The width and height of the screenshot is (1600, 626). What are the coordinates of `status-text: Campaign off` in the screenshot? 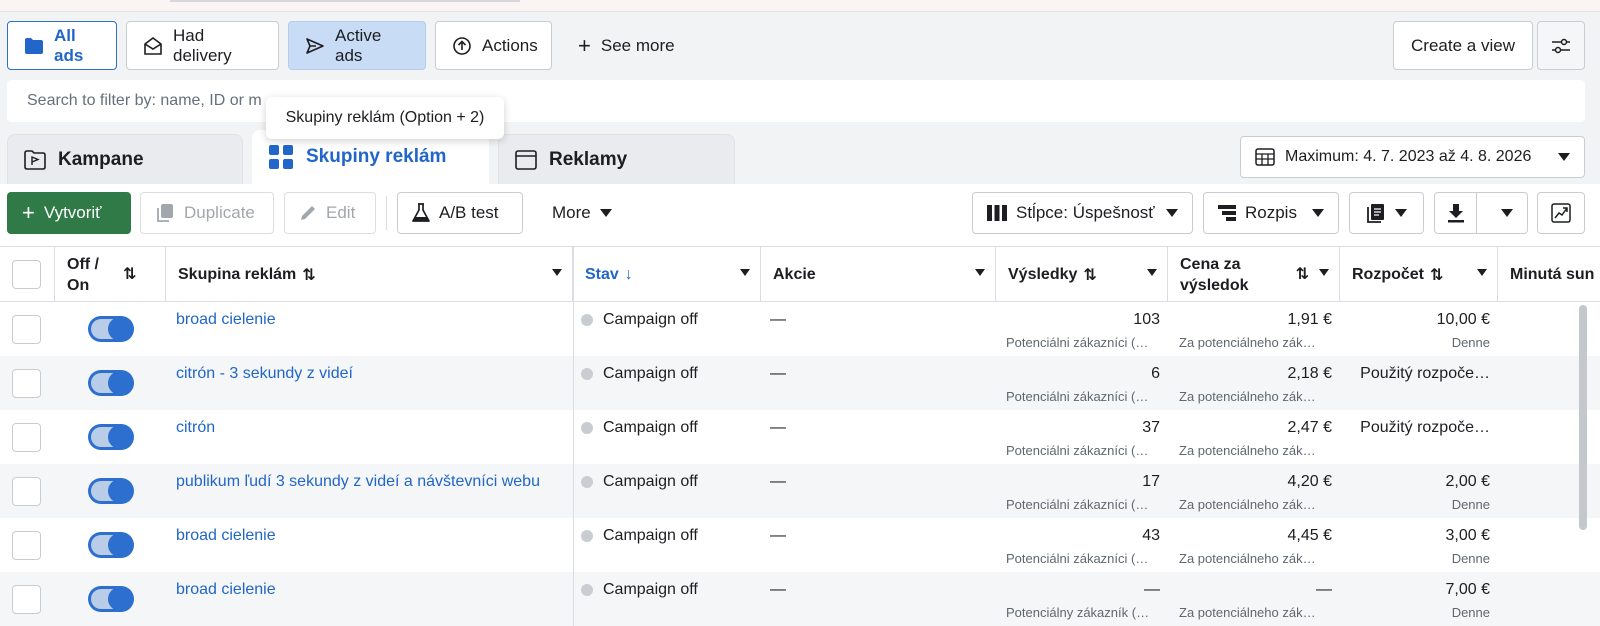 It's located at (650, 535).